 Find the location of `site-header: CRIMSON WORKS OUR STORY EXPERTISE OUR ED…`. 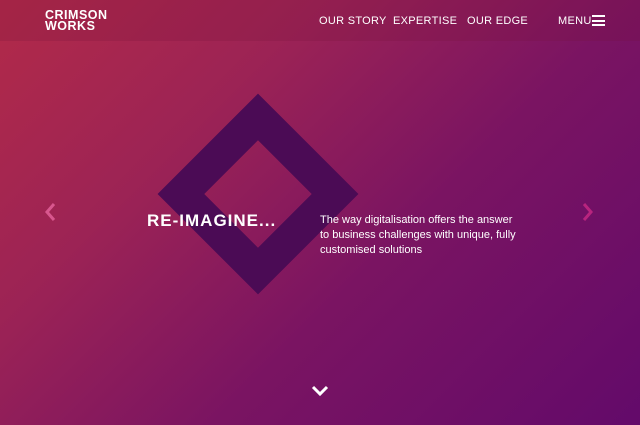

site-header: CRIMSON WORKS OUR STORY EXPERTISE OUR ED… is located at coordinates (320, 20).